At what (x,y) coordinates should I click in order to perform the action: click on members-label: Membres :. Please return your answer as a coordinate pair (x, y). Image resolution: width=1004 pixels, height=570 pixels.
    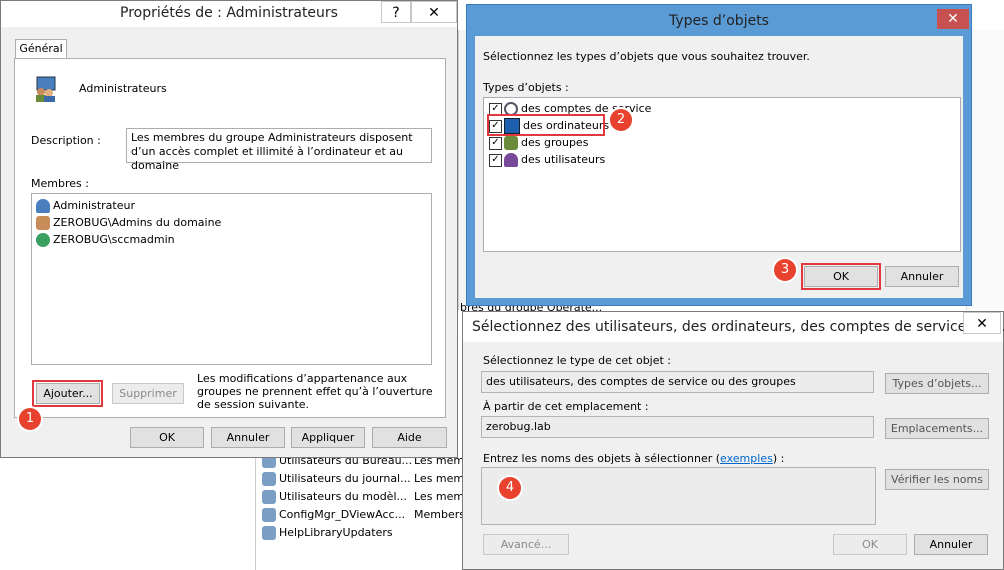
    Looking at the image, I should click on (60, 183).